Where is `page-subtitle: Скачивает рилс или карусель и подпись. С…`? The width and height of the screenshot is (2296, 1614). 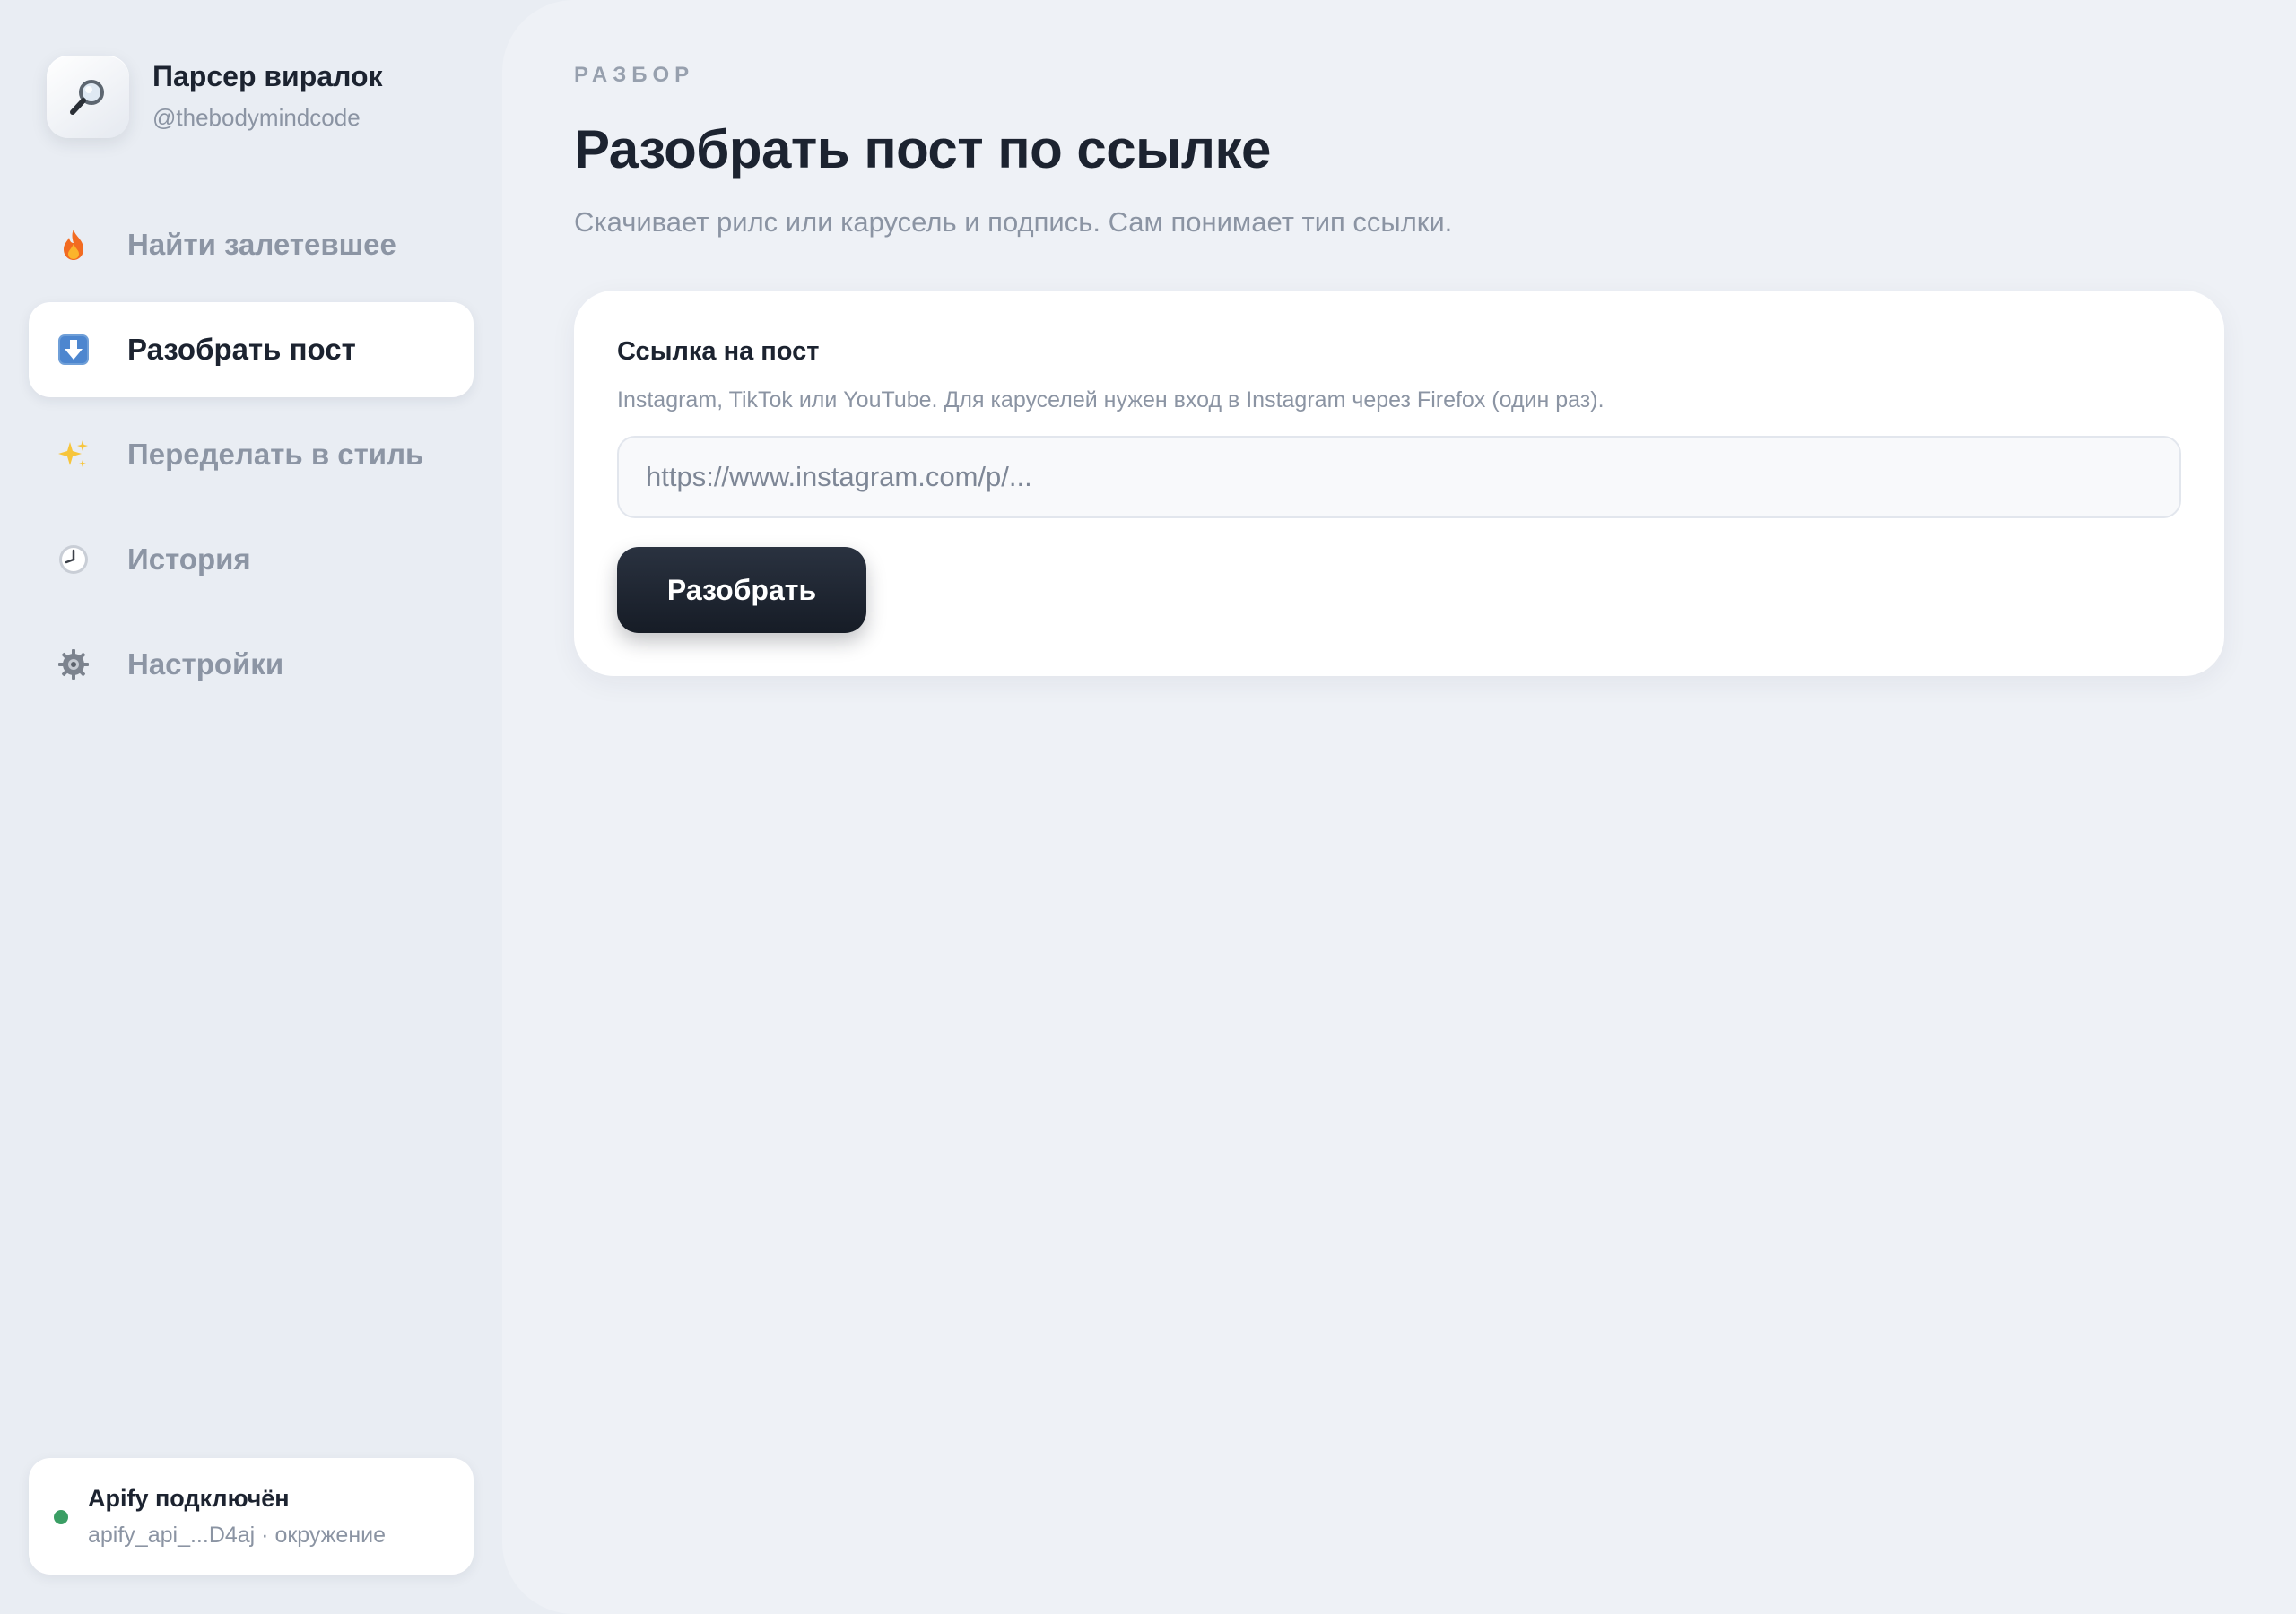
page-subtitle: Скачивает рилс или карусель и подпись. С… is located at coordinates (1013, 222).